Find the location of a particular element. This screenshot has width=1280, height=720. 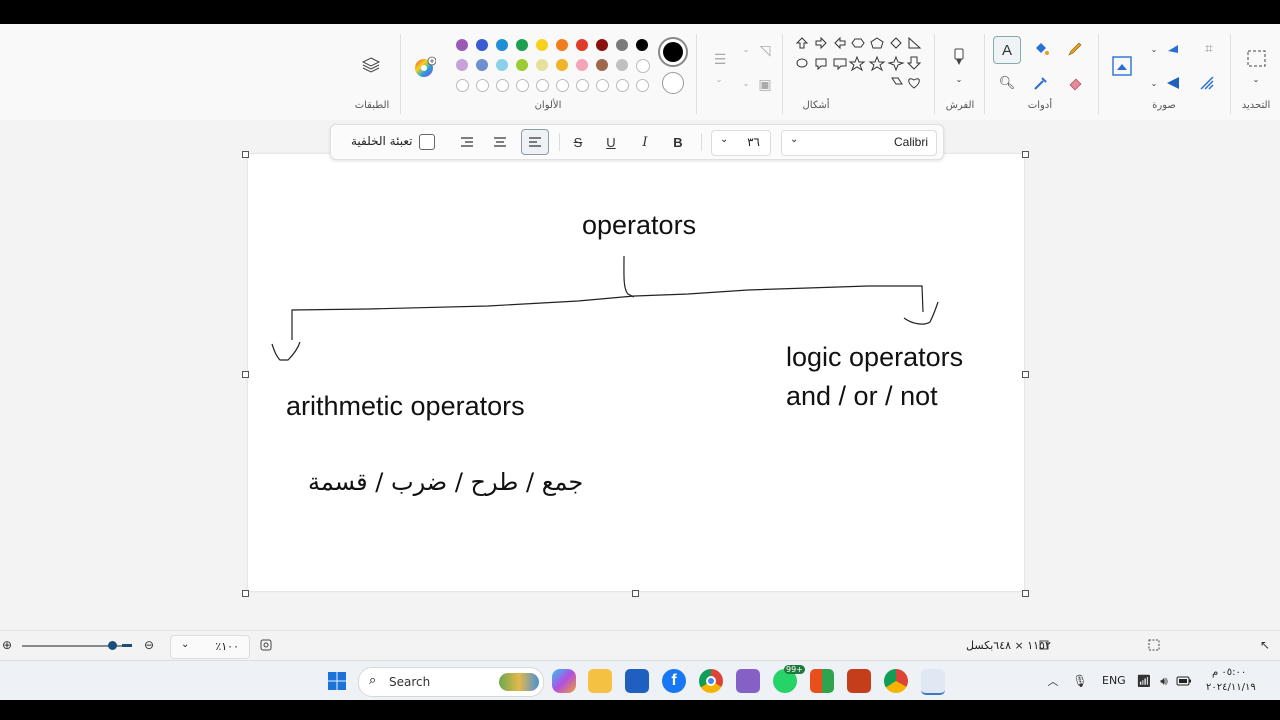

shape-fill-icon: ▣ is located at coordinates (765, 85).